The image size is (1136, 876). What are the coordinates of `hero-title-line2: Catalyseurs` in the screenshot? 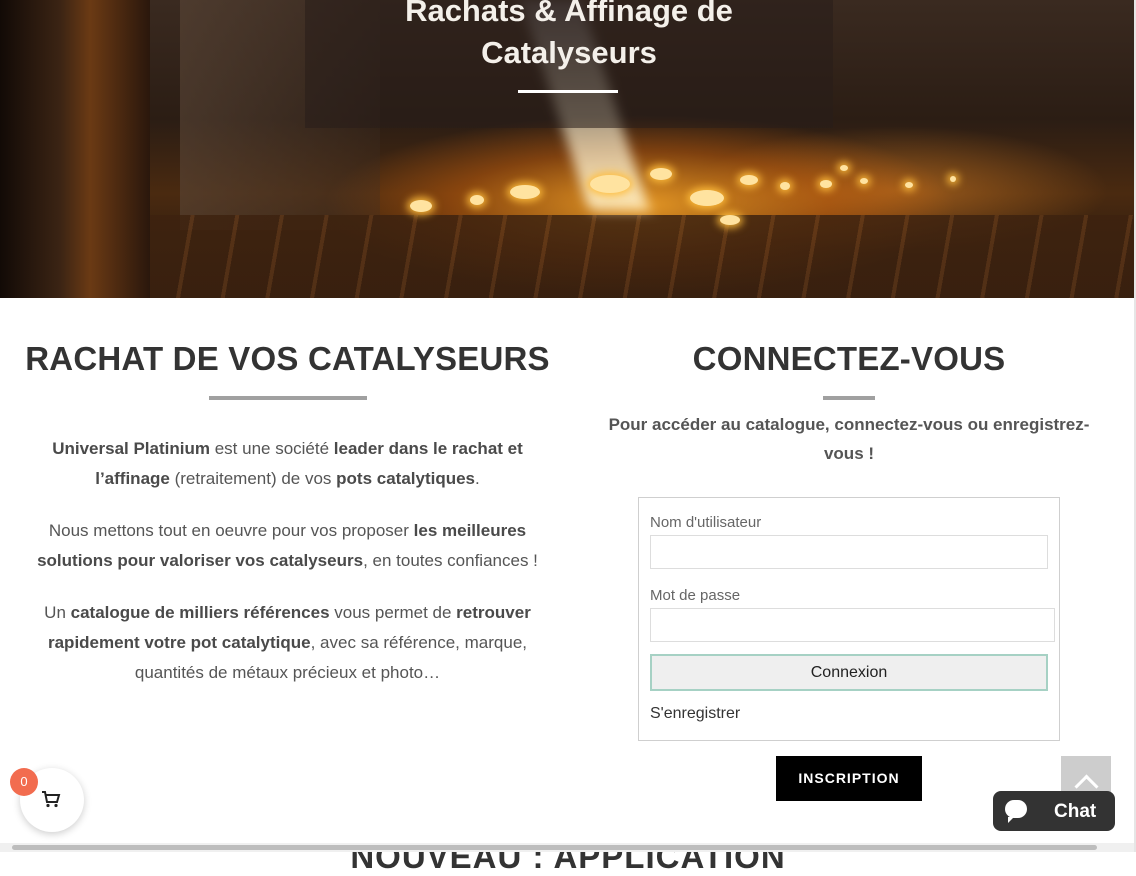 It's located at (569, 52).